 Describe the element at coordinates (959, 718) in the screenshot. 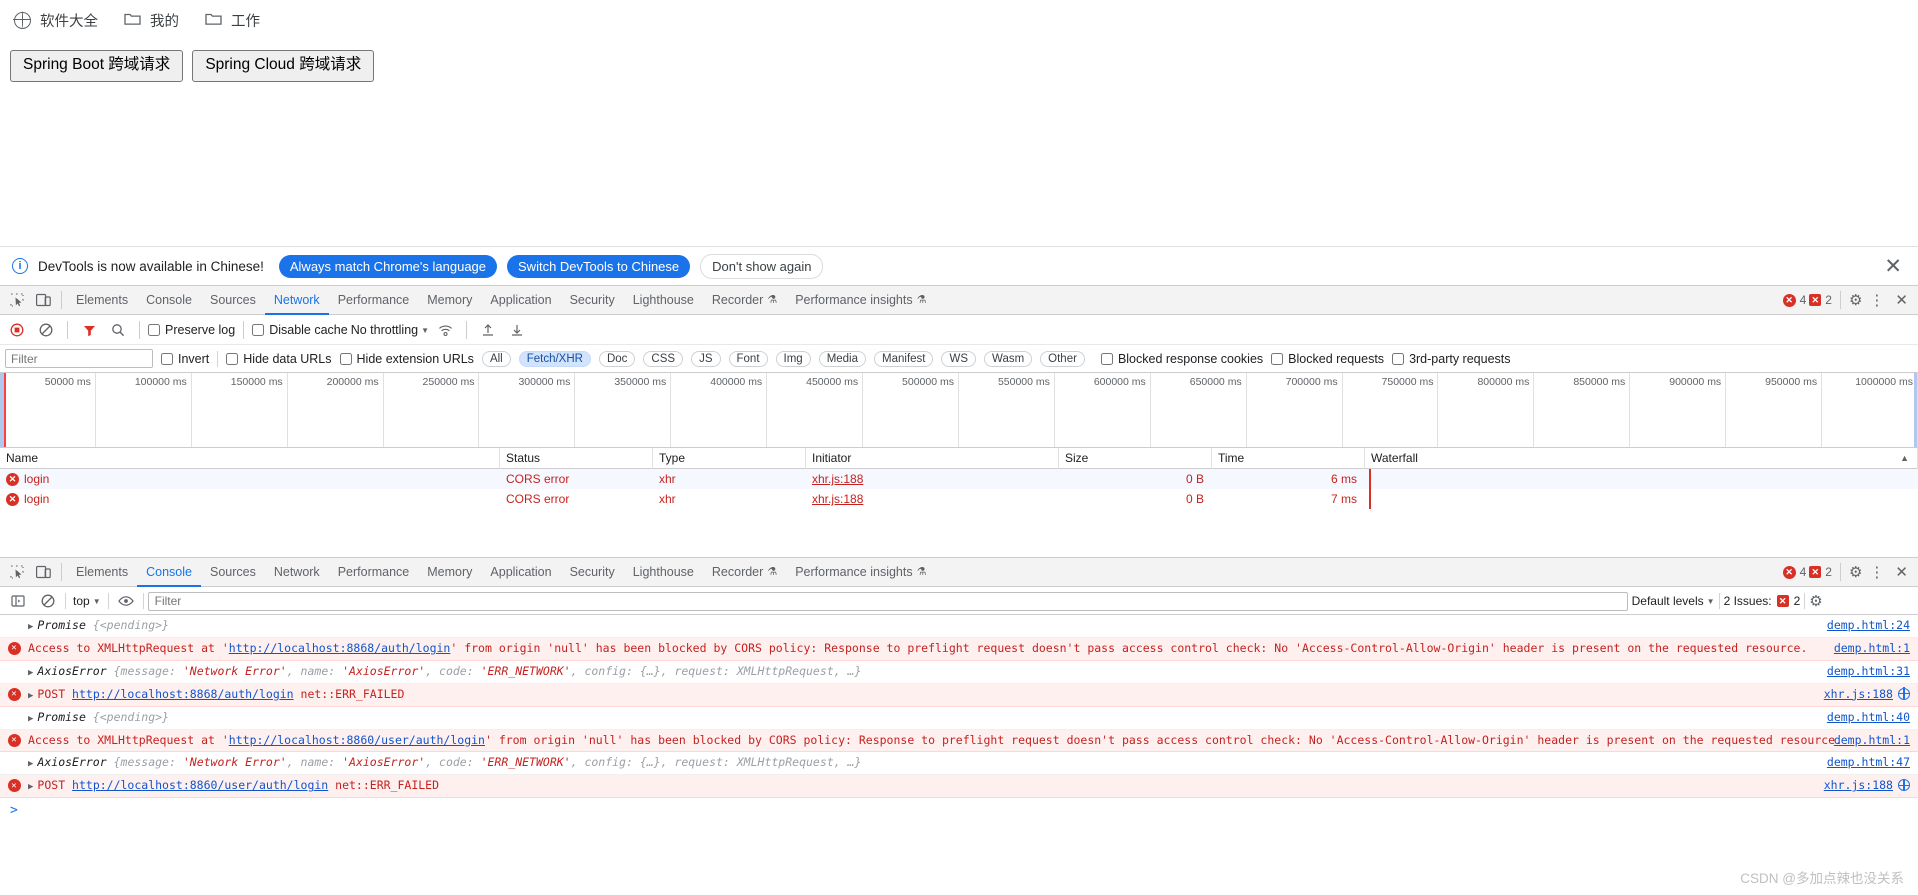

I see `console-log-message: ▶ Promise {<pending>} demp.html:40` at that location.